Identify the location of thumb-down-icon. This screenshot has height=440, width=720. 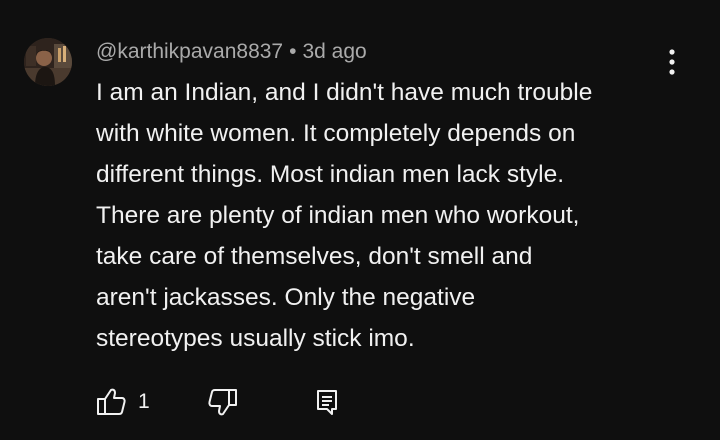
(222, 402).